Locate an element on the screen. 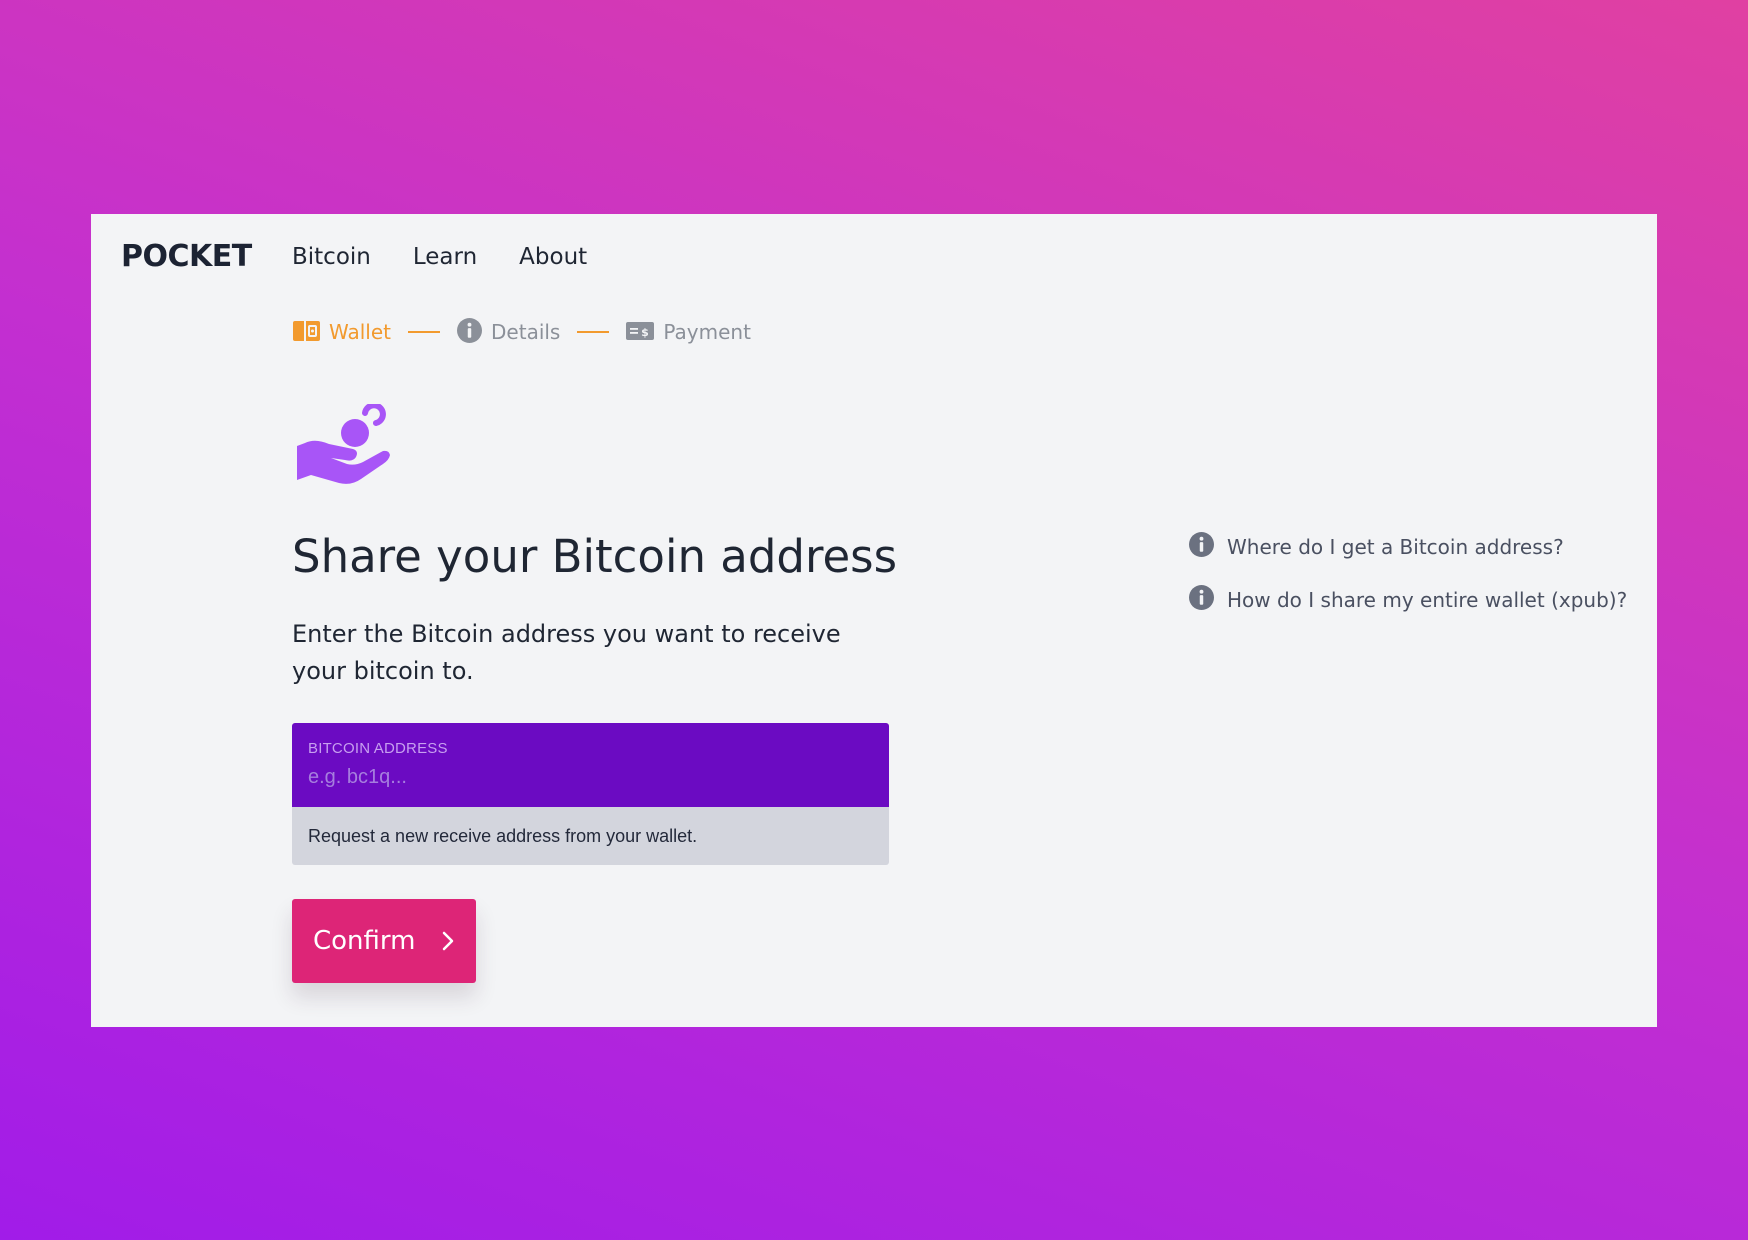  confirm-button: Confirm is located at coordinates (384, 941).